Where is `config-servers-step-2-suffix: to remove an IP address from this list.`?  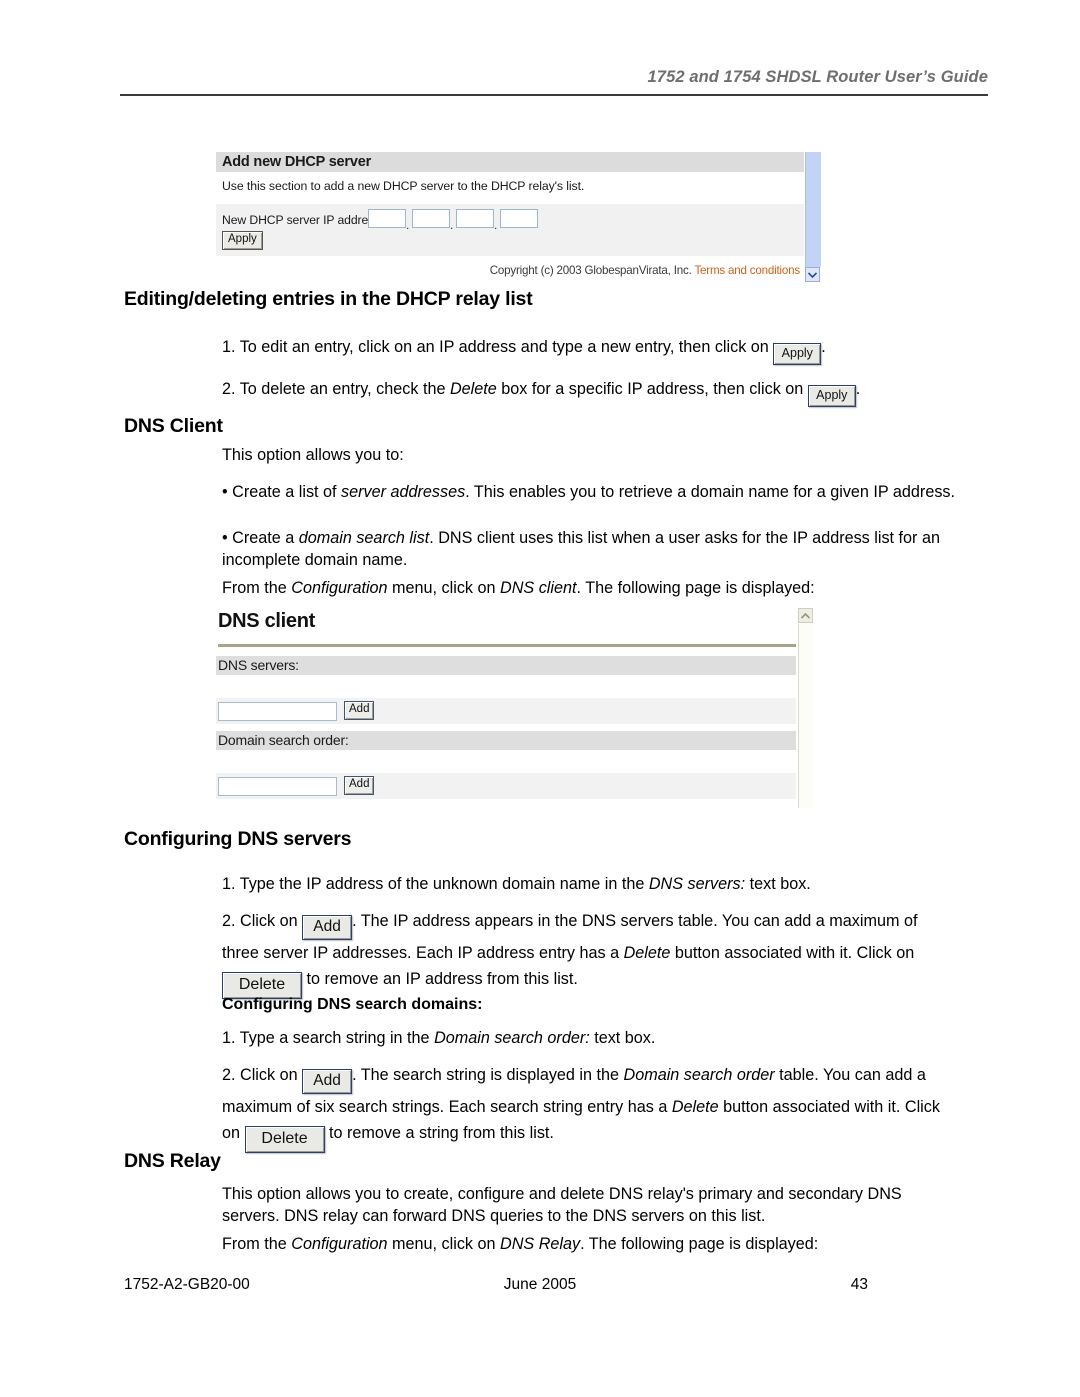
config-servers-step-2-suffix: to remove an IP address from this list. is located at coordinates (440, 978).